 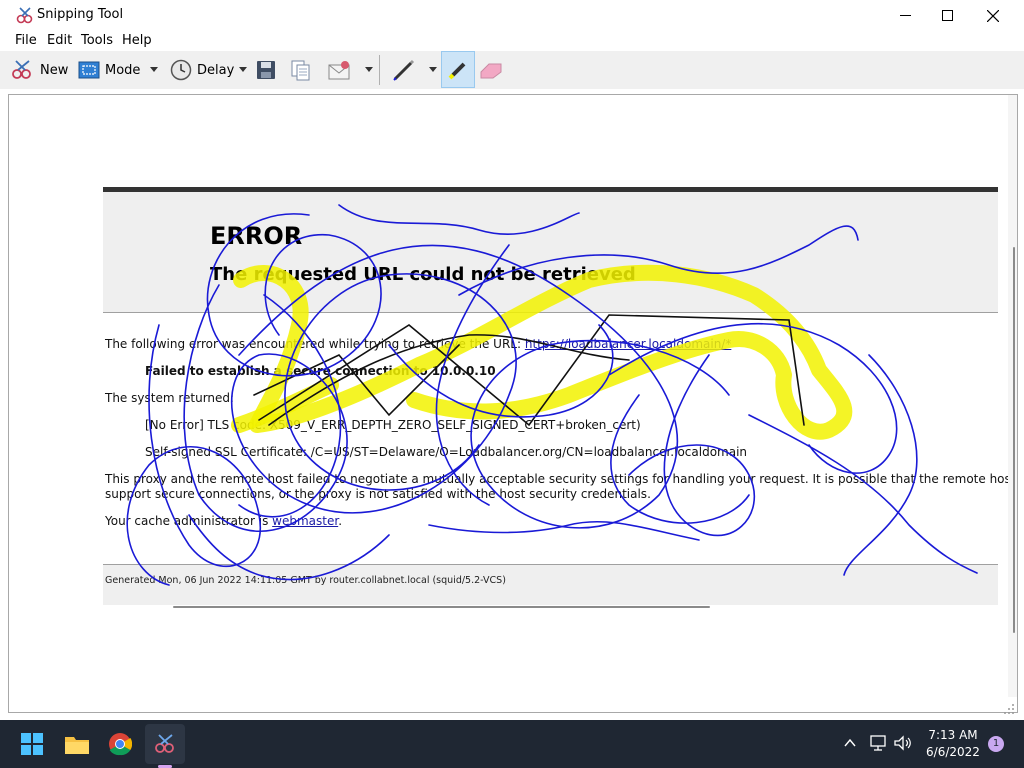 I want to click on horizontal-scroll-thumb, so click(x=441, y=607).